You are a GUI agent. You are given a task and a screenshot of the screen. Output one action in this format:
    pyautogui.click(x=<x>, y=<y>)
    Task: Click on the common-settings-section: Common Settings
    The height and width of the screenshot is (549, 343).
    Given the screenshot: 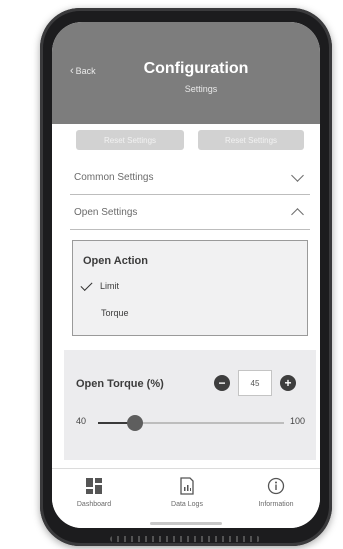 What is the action you would take?
    pyautogui.click(x=190, y=178)
    